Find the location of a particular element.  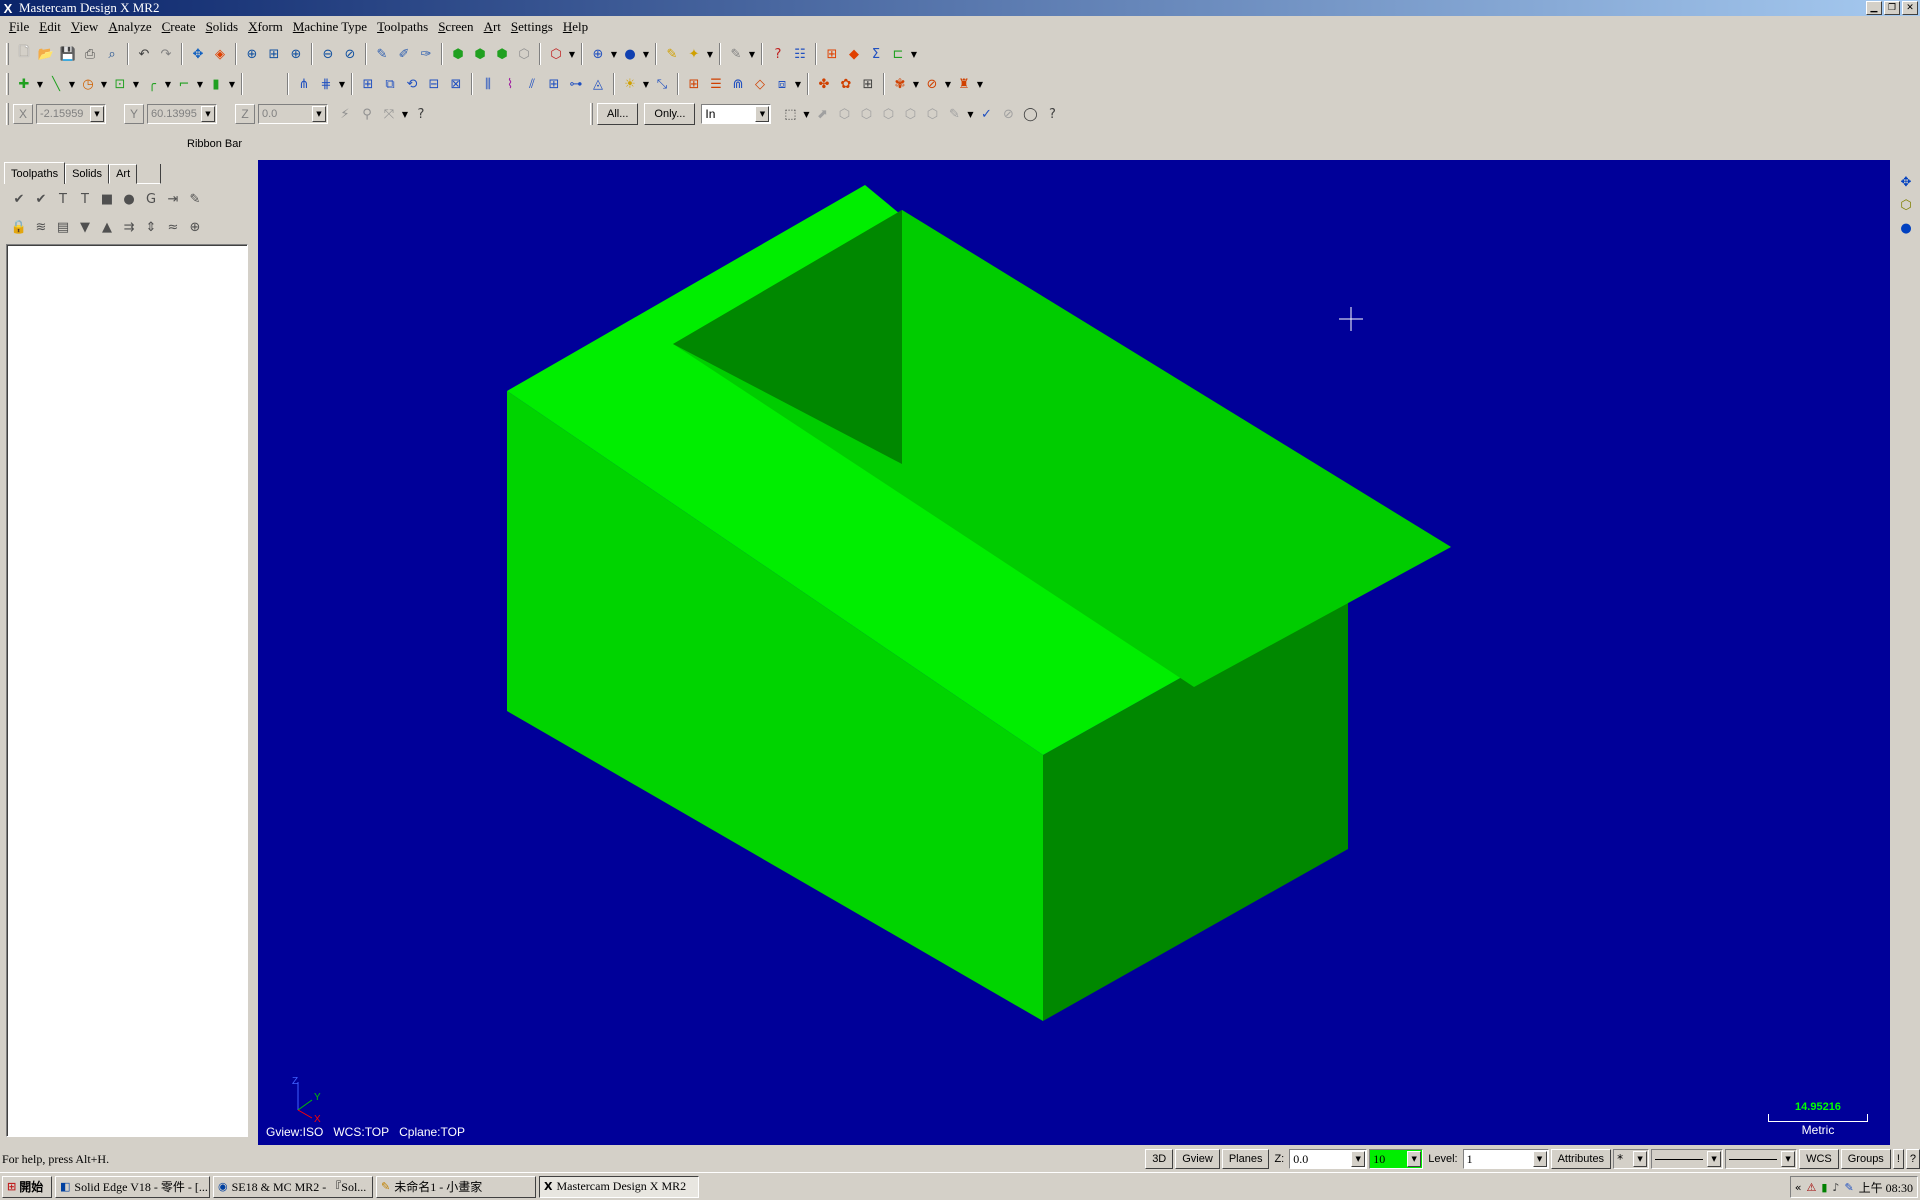

move-up-icon: ▲ is located at coordinates (107, 227).